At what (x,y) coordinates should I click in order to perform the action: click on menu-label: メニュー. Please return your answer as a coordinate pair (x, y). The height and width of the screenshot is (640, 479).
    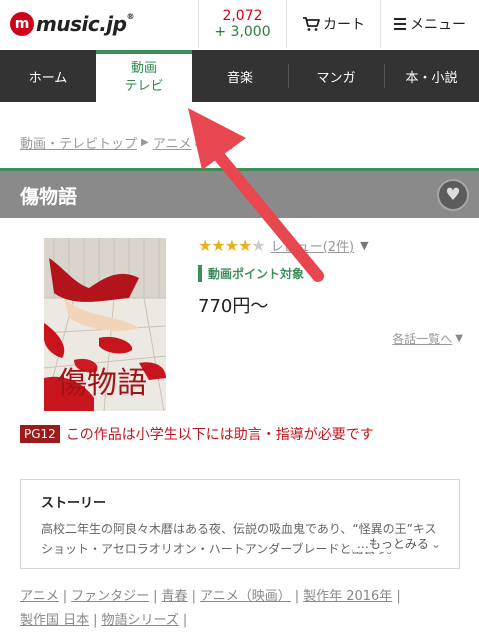
    Looking at the image, I should click on (438, 25).